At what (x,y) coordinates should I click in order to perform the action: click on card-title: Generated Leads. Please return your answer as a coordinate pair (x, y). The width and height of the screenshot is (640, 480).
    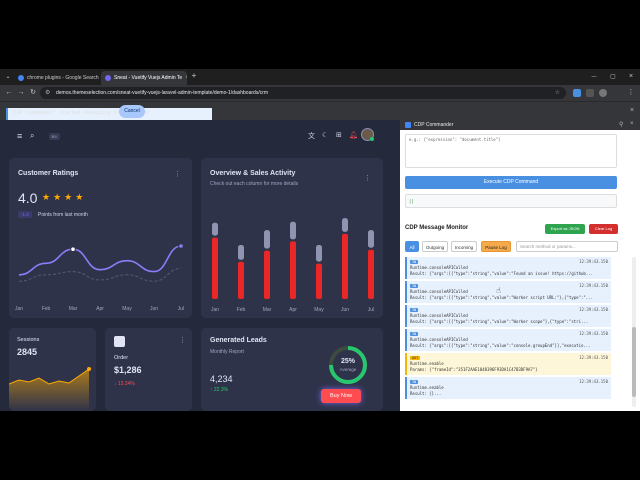
    Looking at the image, I should click on (238, 340).